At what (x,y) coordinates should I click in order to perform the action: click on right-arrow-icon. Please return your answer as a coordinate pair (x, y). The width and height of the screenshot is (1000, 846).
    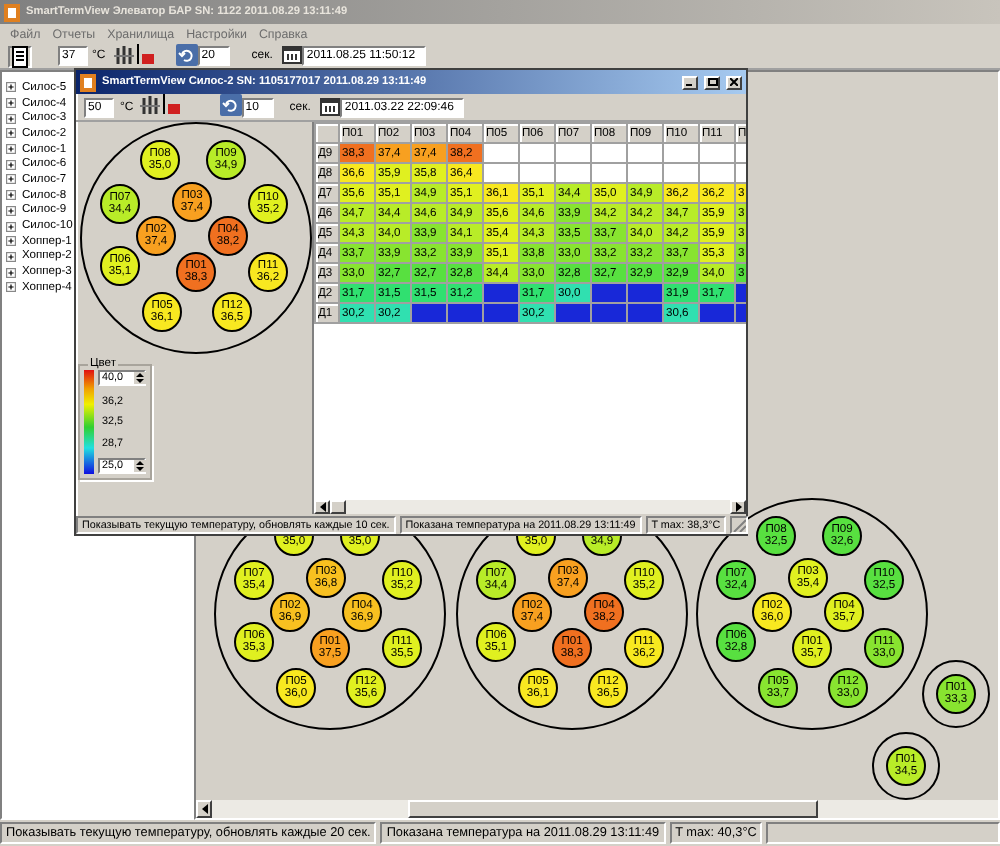
    Looking at the image, I should click on (738, 507).